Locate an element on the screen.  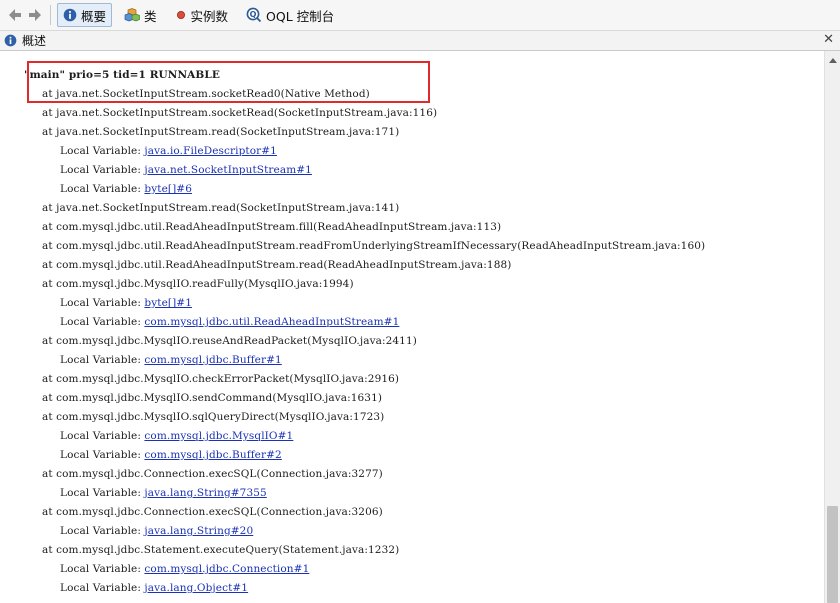
tab-summary-label: 概要 is located at coordinates (94, 16).